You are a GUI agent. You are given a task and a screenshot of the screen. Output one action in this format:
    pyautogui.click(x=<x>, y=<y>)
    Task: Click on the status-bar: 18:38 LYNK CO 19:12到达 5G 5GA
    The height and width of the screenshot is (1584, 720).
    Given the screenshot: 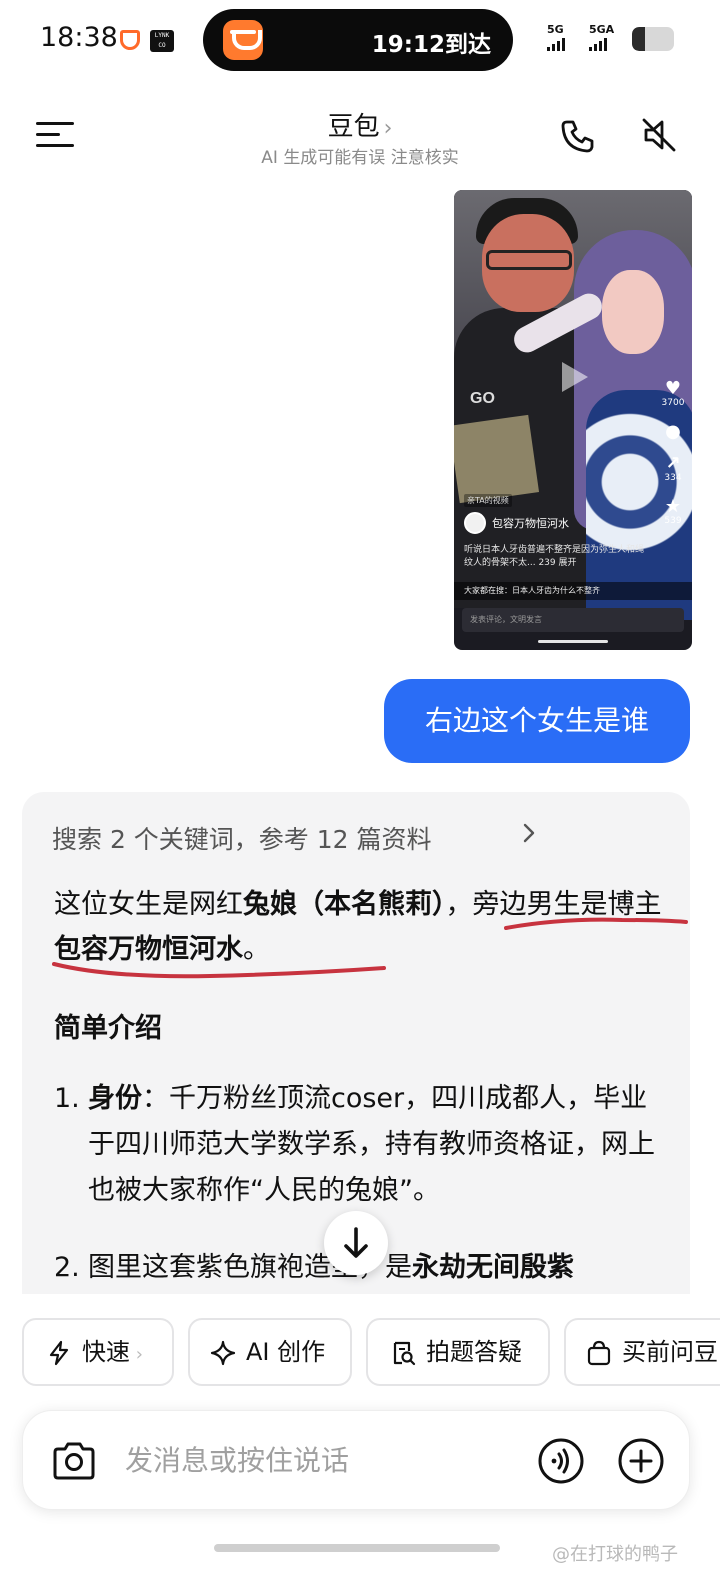 What is the action you would take?
    pyautogui.click(x=360, y=40)
    